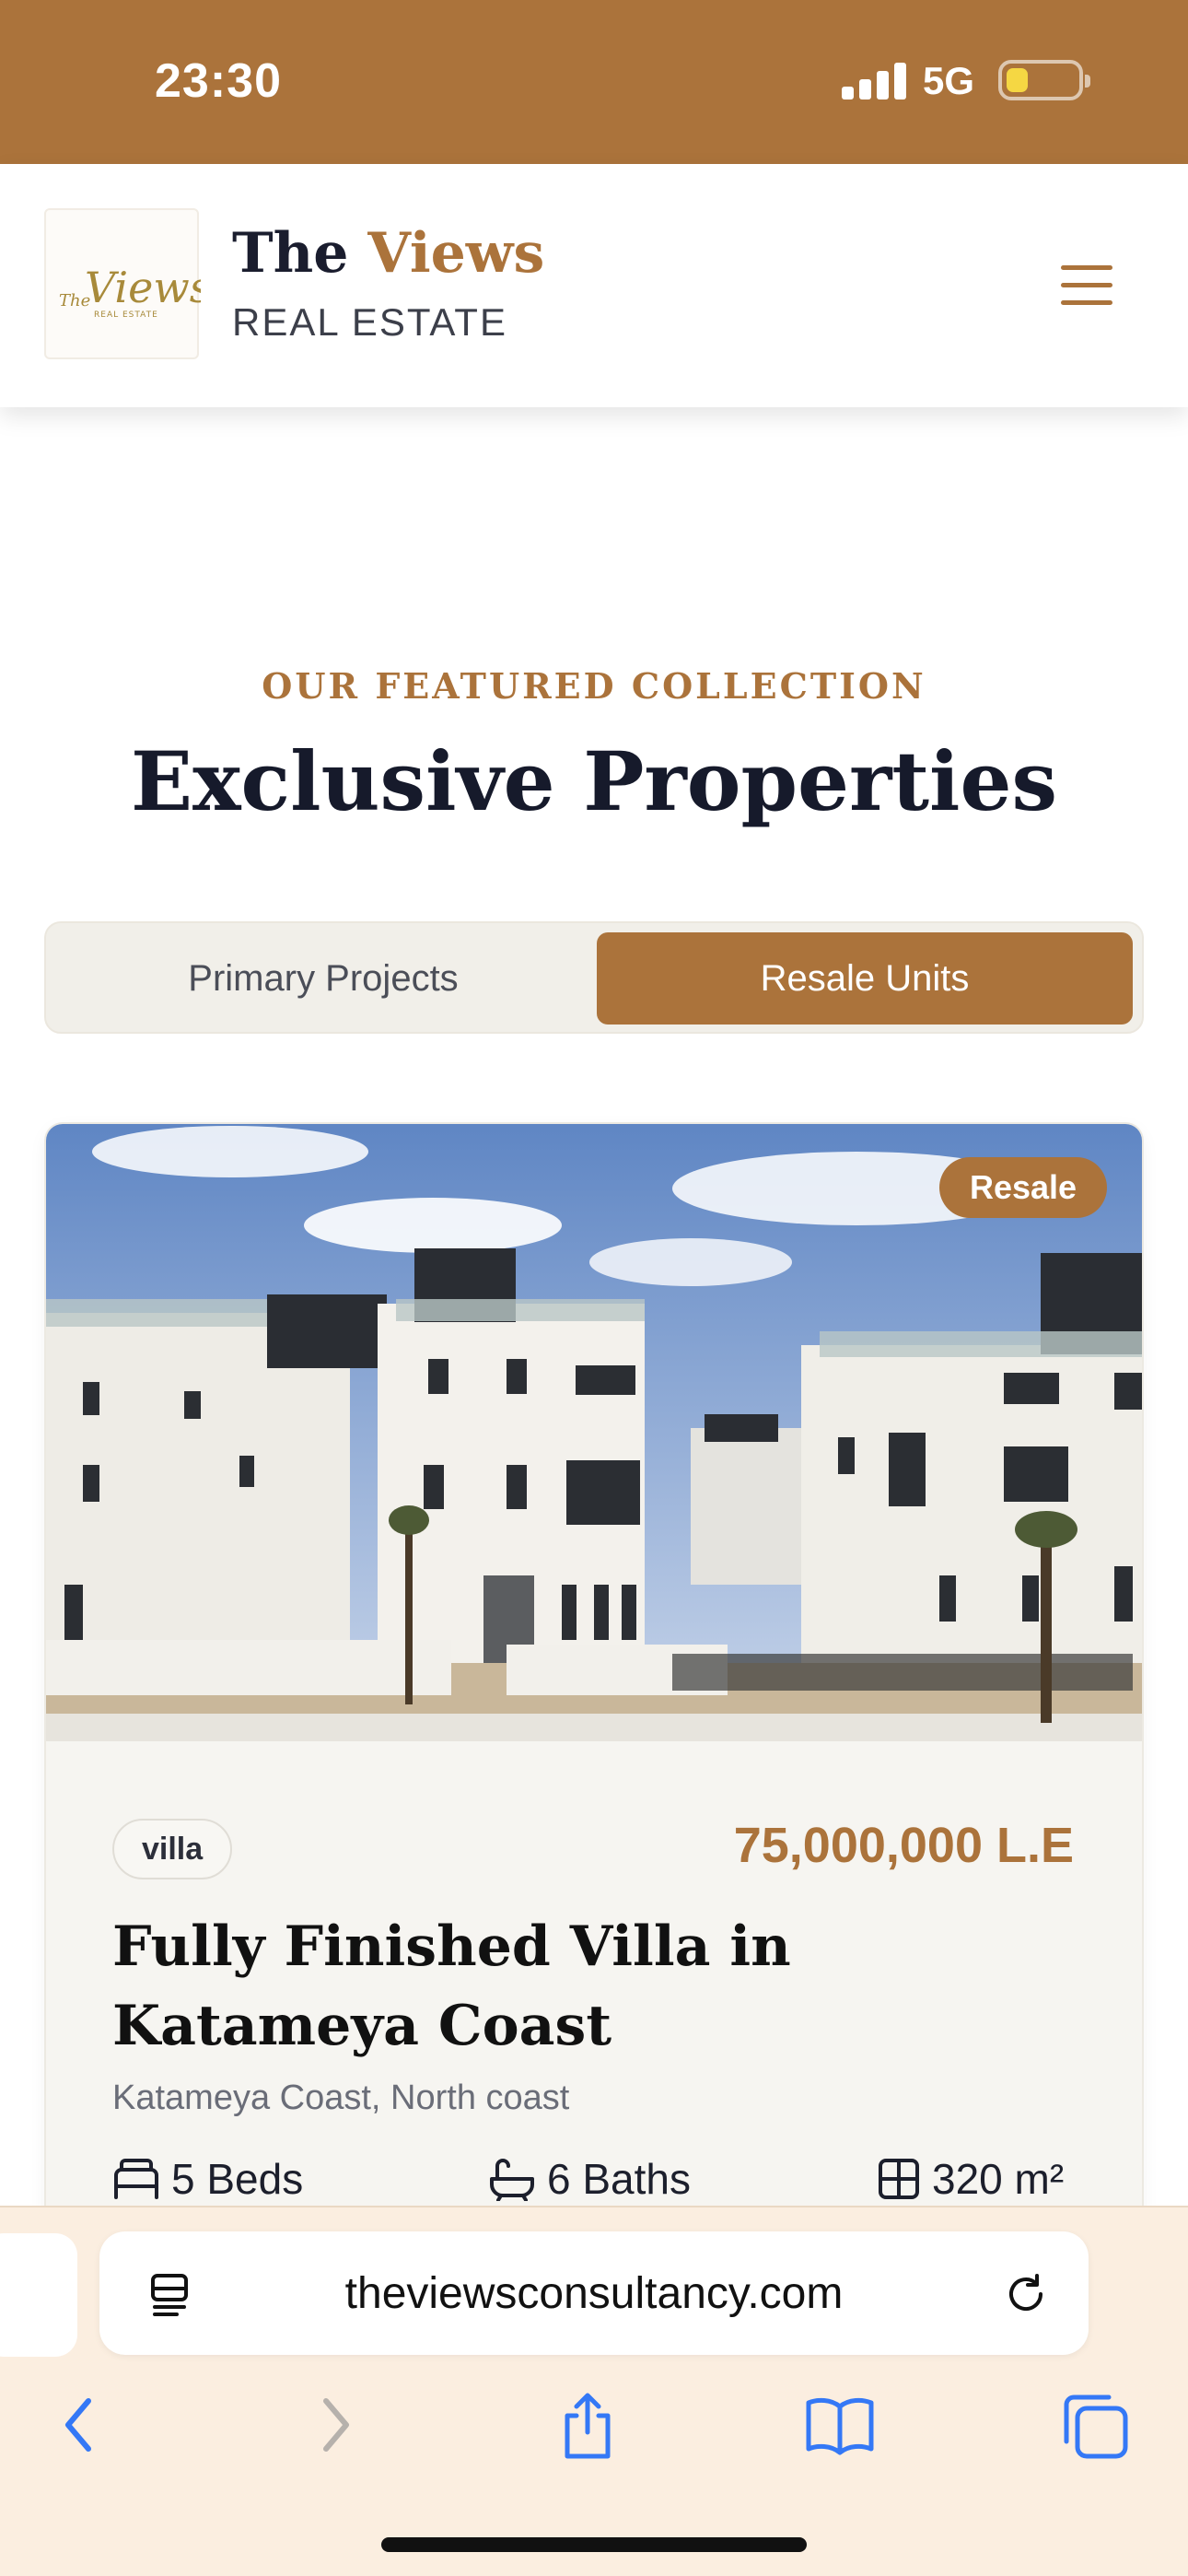 The image size is (1188, 2576). Describe the element at coordinates (840, 2425) in the screenshot. I see `bookmarks-icon` at that location.